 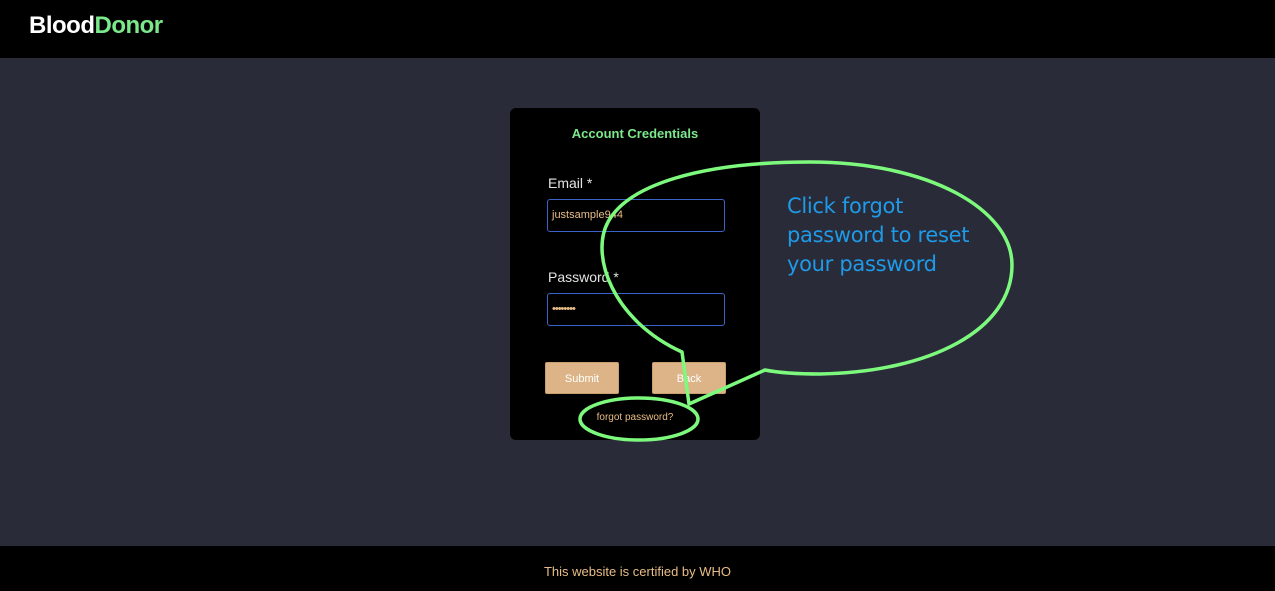 What do you see at coordinates (635, 417) in the screenshot?
I see `forgot-password-link: forgot password?` at bounding box center [635, 417].